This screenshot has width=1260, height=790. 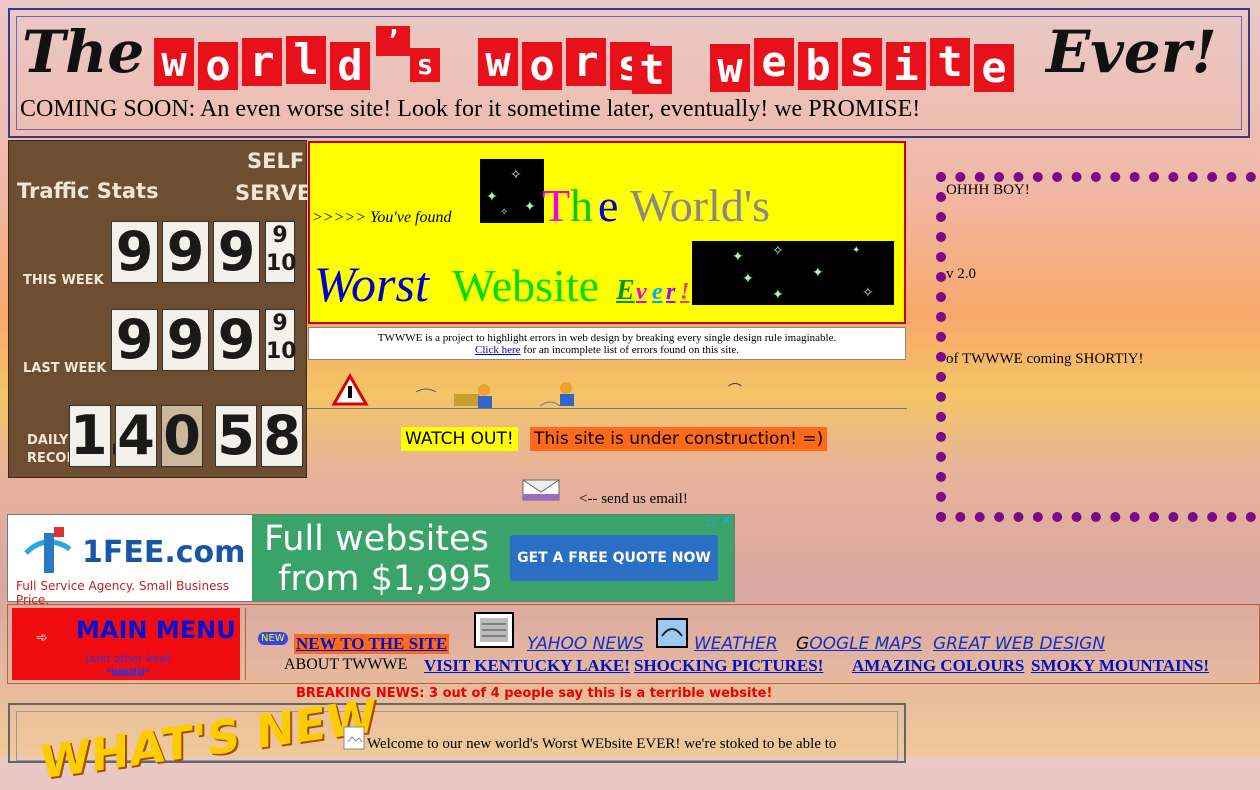 What do you see at coordinates (1131, 52) in the screenshot?
I see `title-ever: Ever!` at bounding box center [1131, 52].